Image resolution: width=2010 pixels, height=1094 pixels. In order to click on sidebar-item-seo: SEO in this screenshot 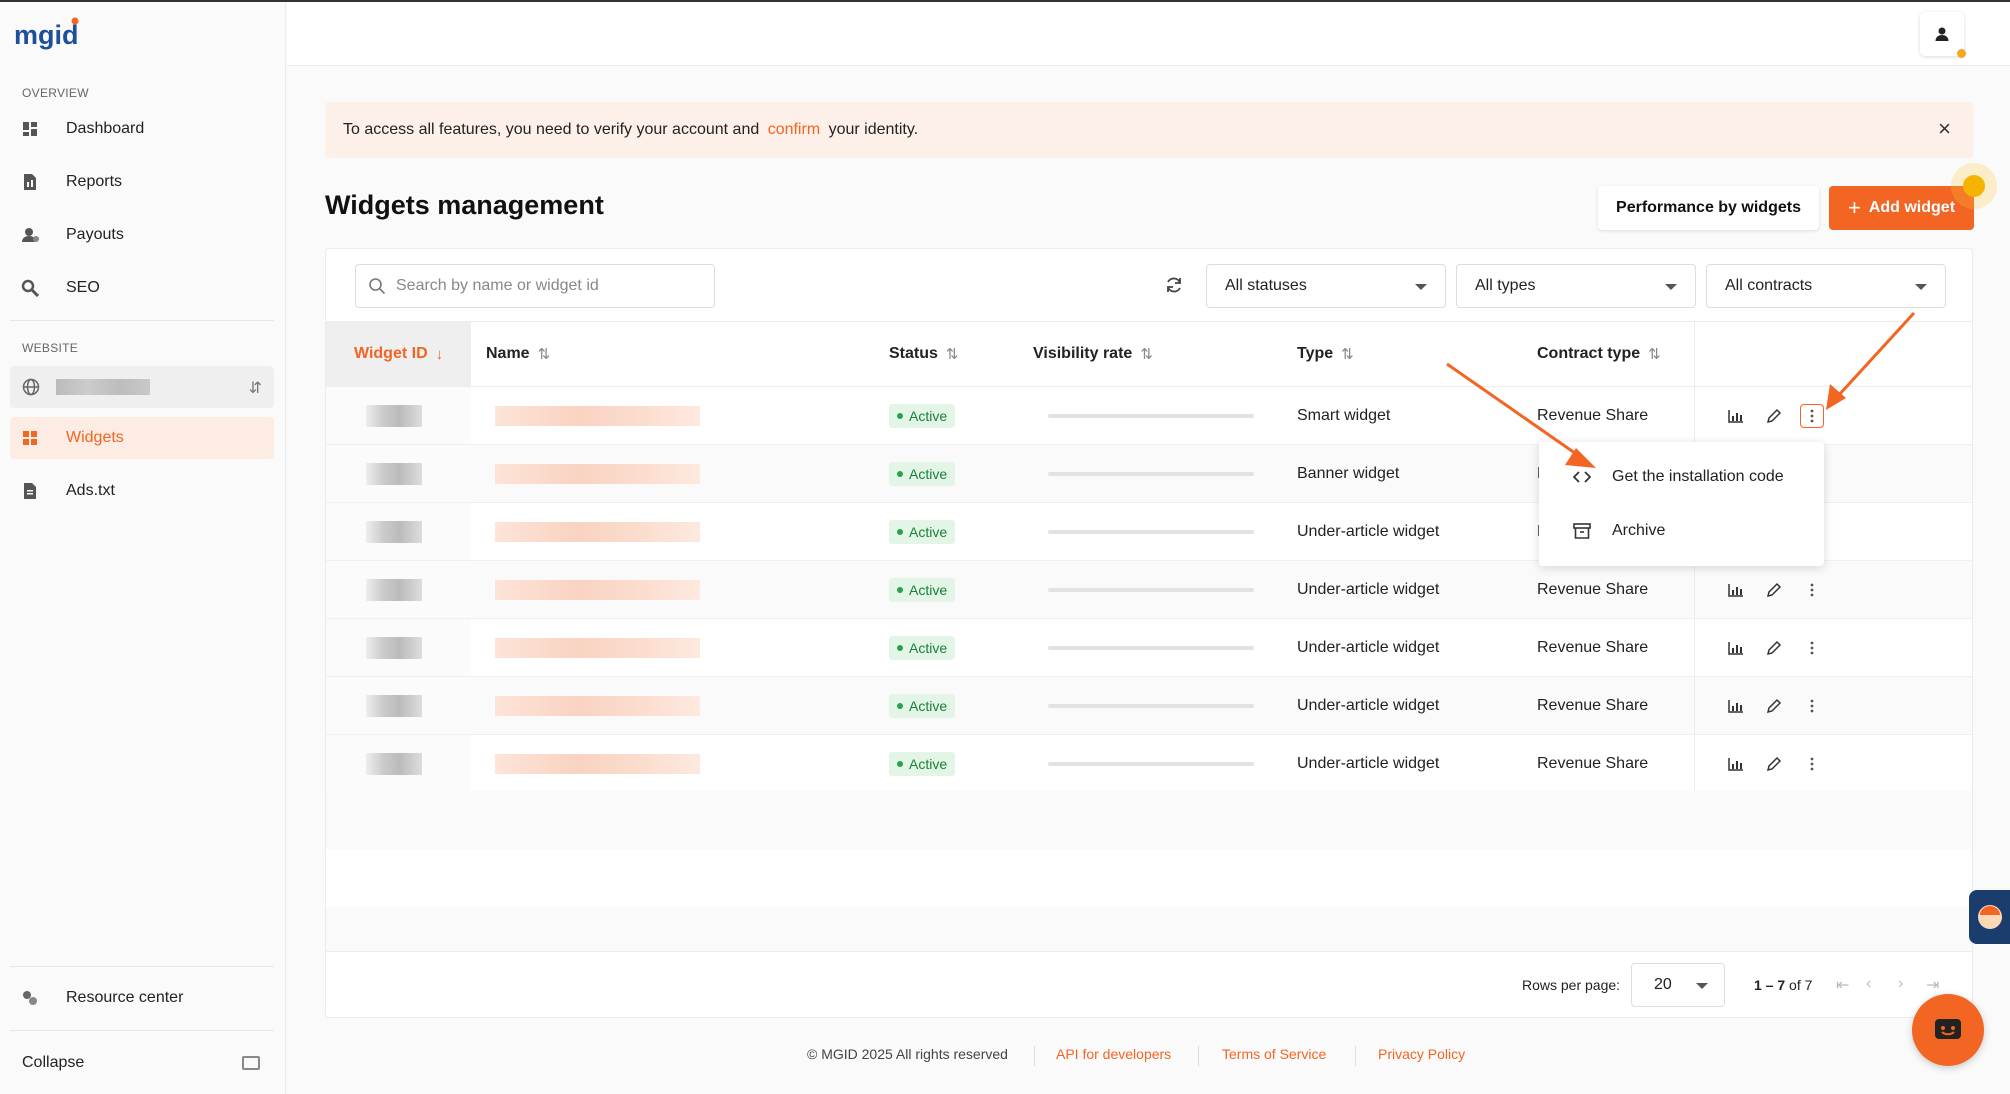, I will do `click(142, 288)`.